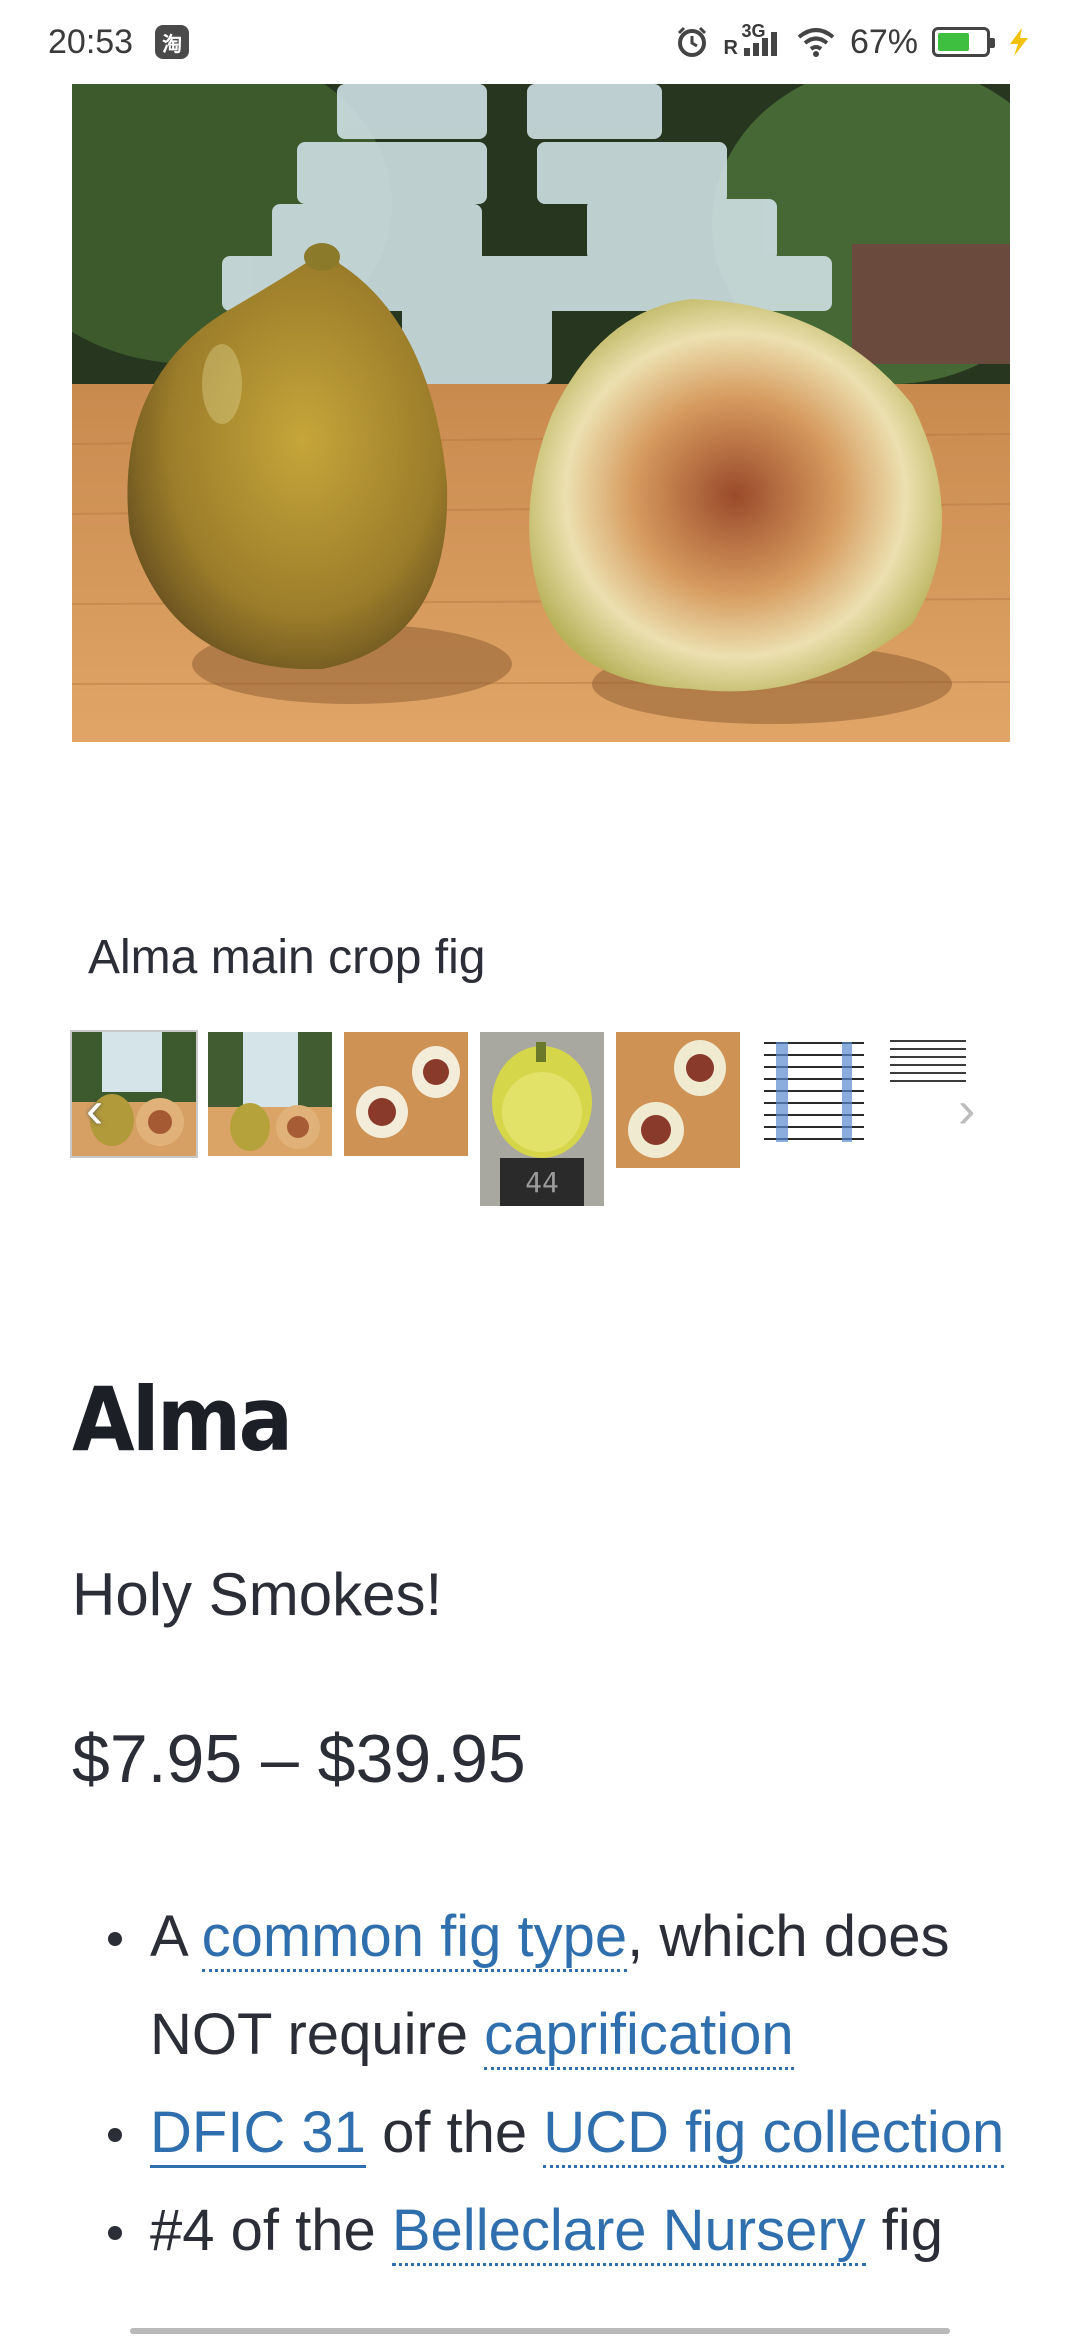 This screenshot has width=1080, height=2340. What do you see at coordinates (953, 42) in the screenshot?
I see `battery-level-fill` at bounding box center [953, 42].